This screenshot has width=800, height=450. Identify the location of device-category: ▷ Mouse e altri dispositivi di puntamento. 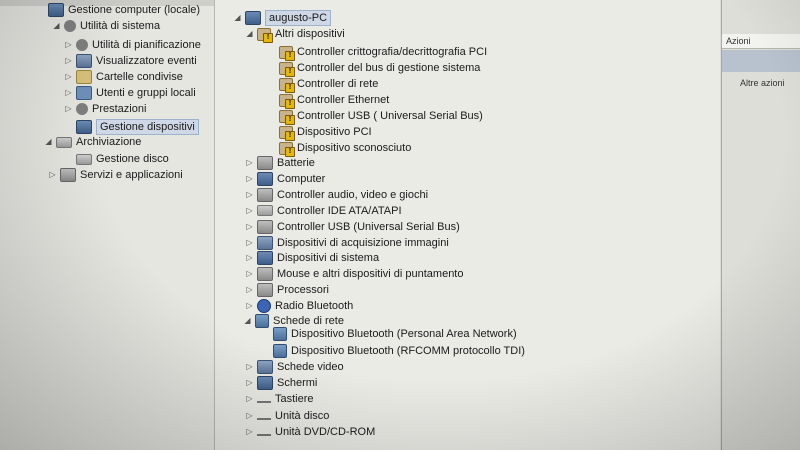
(354, 274).